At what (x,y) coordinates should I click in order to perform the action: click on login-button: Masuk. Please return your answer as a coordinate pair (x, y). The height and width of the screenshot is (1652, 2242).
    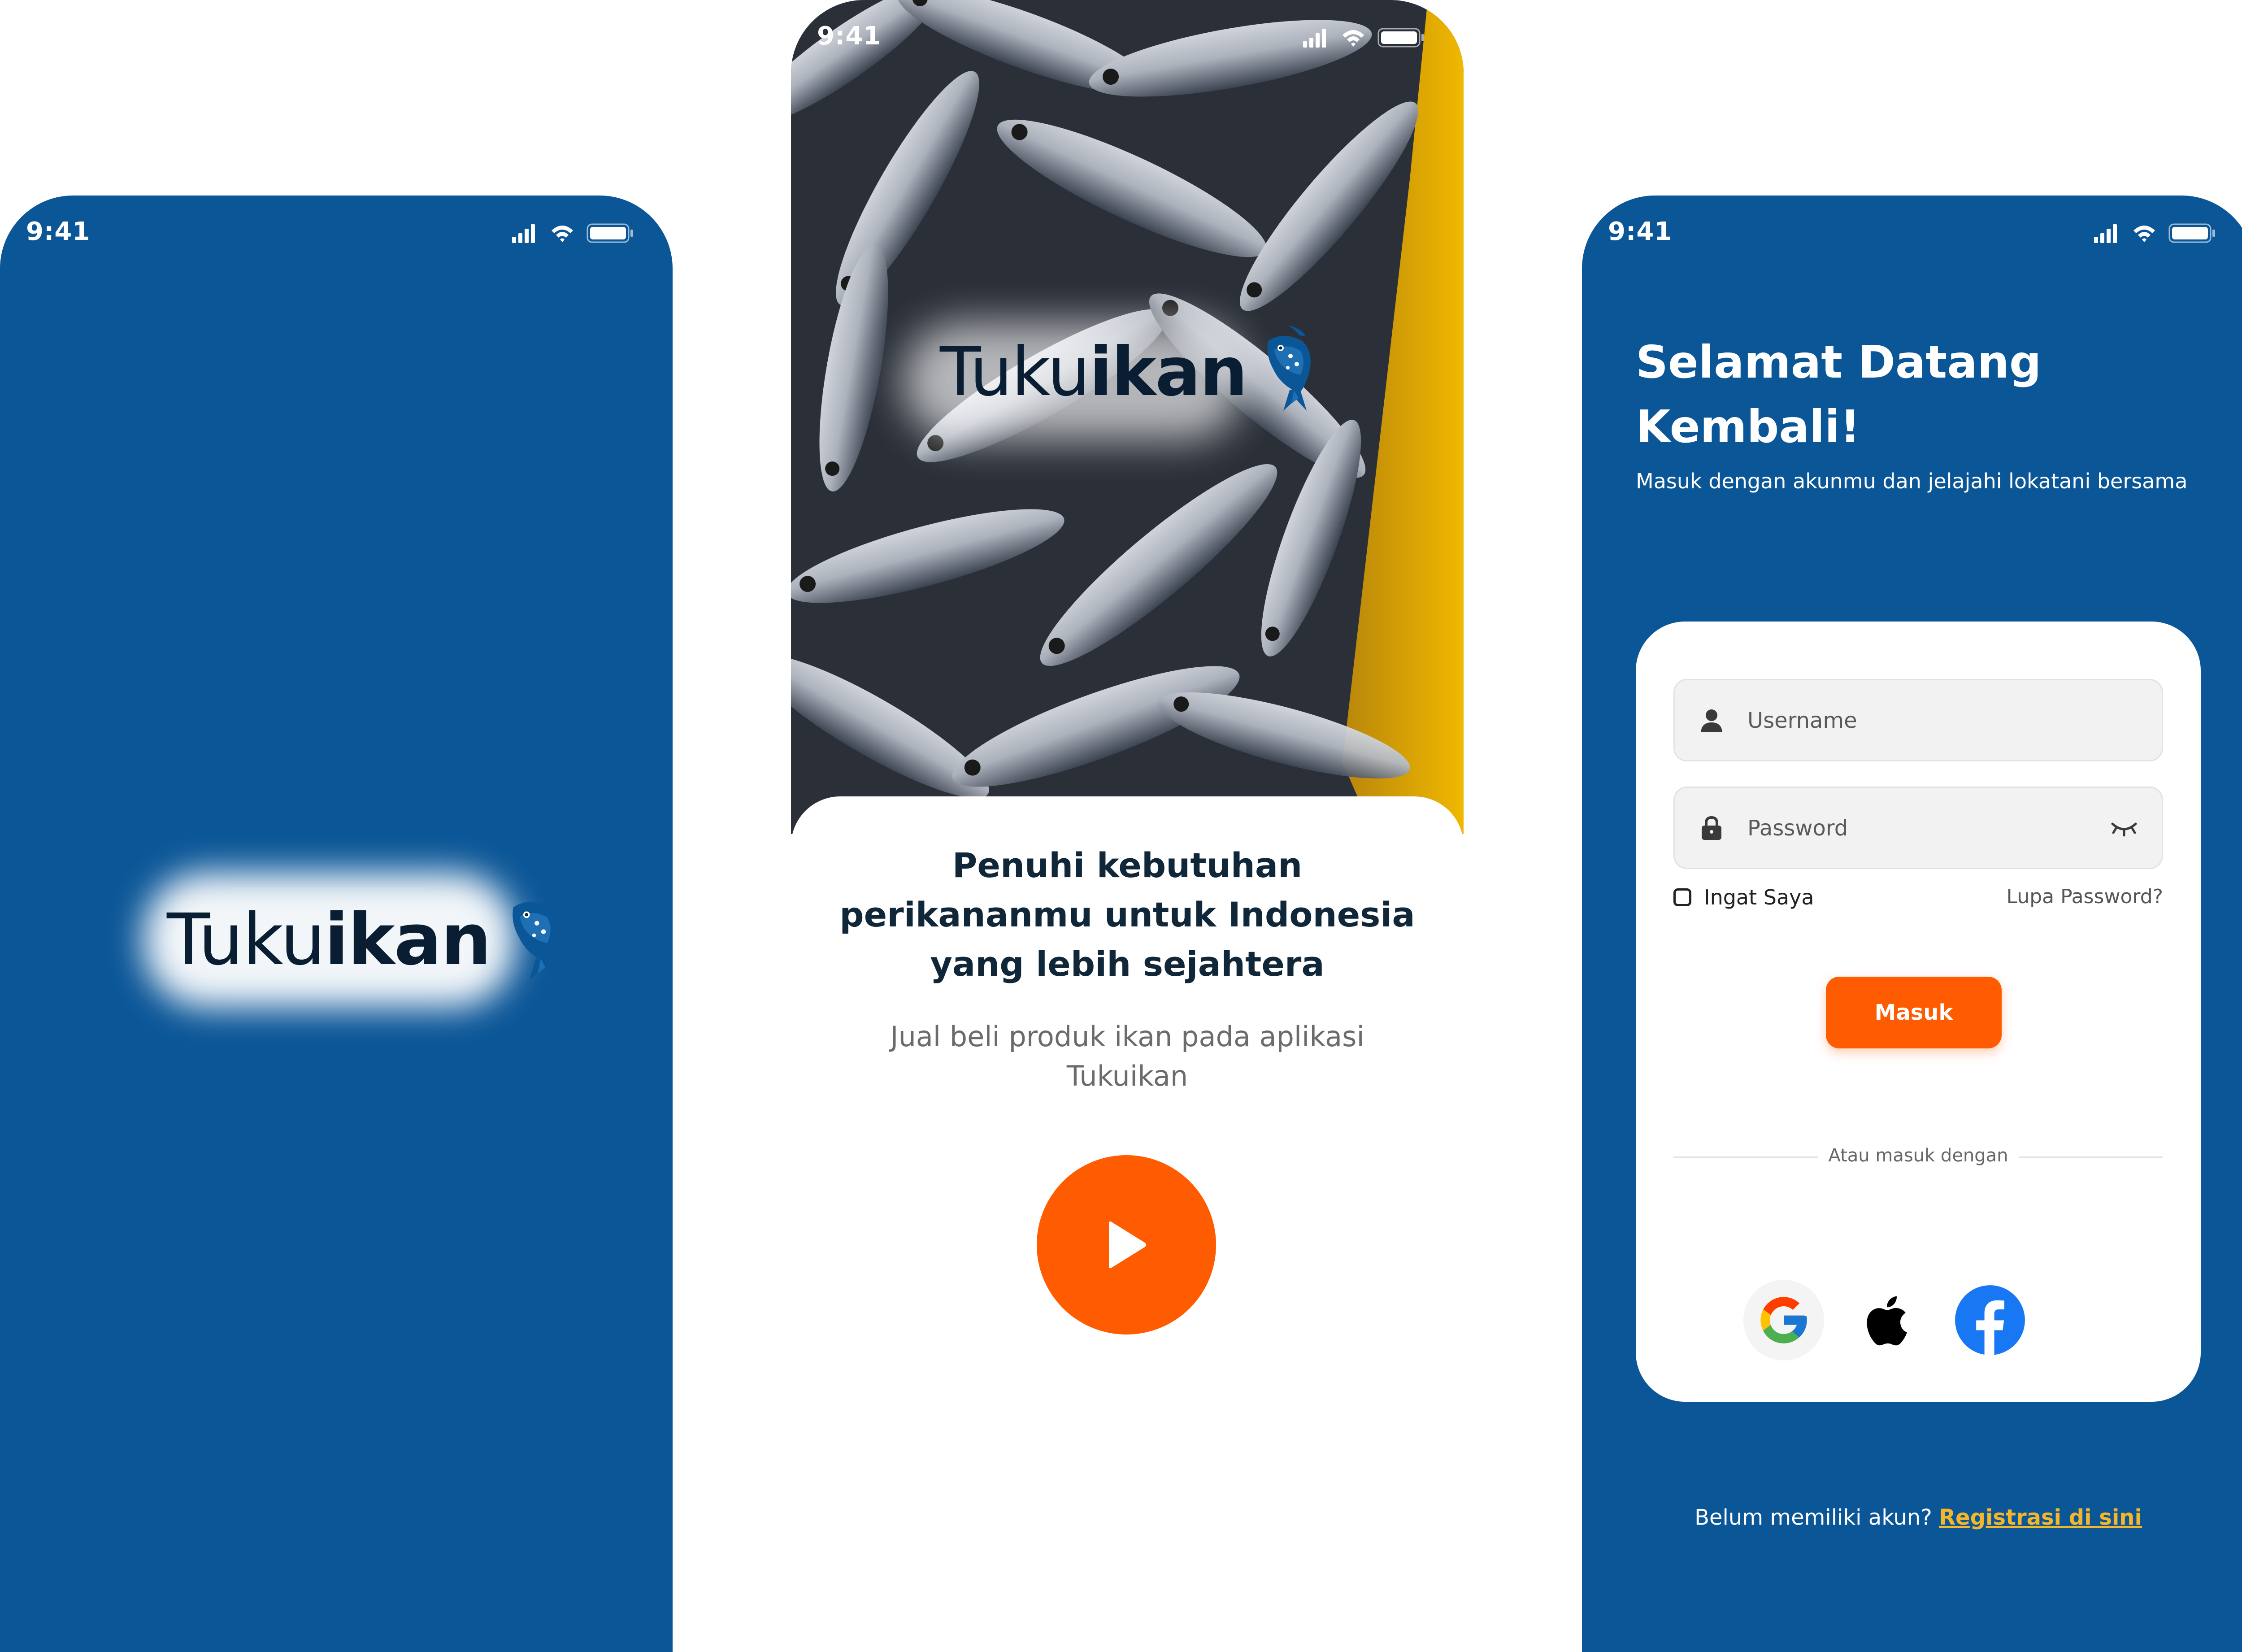
    Looking at the image, I should click on (1914, 1012).